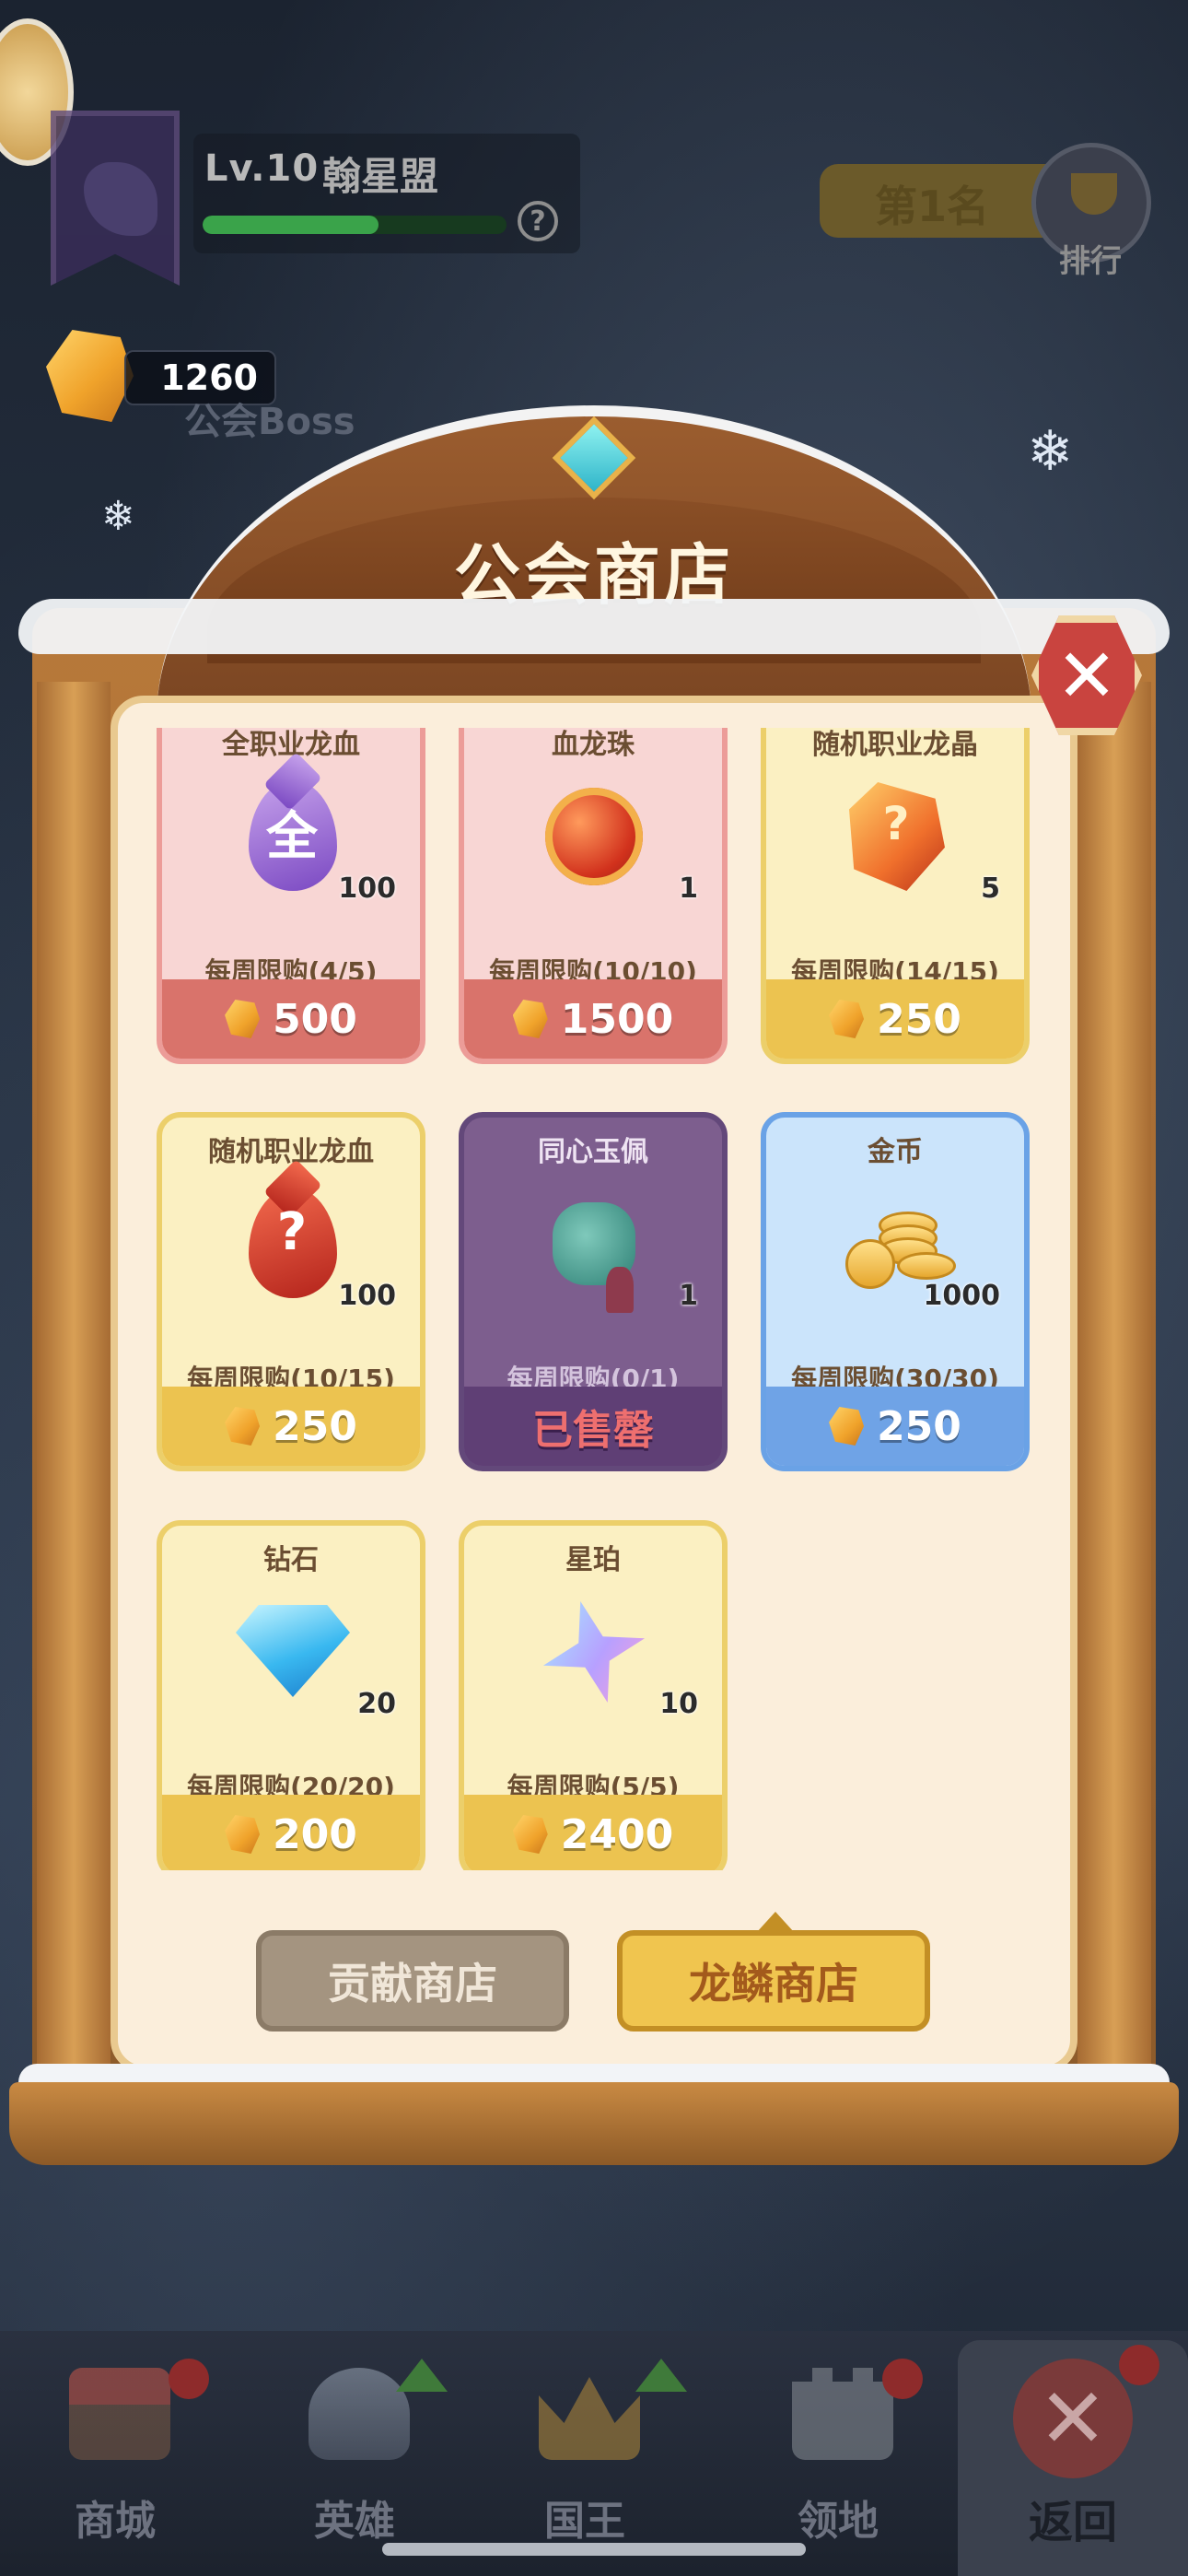 The width and height of the screenshot is (1188, 2576). I want to click on rank-text: 第1名, so click(932, 206).